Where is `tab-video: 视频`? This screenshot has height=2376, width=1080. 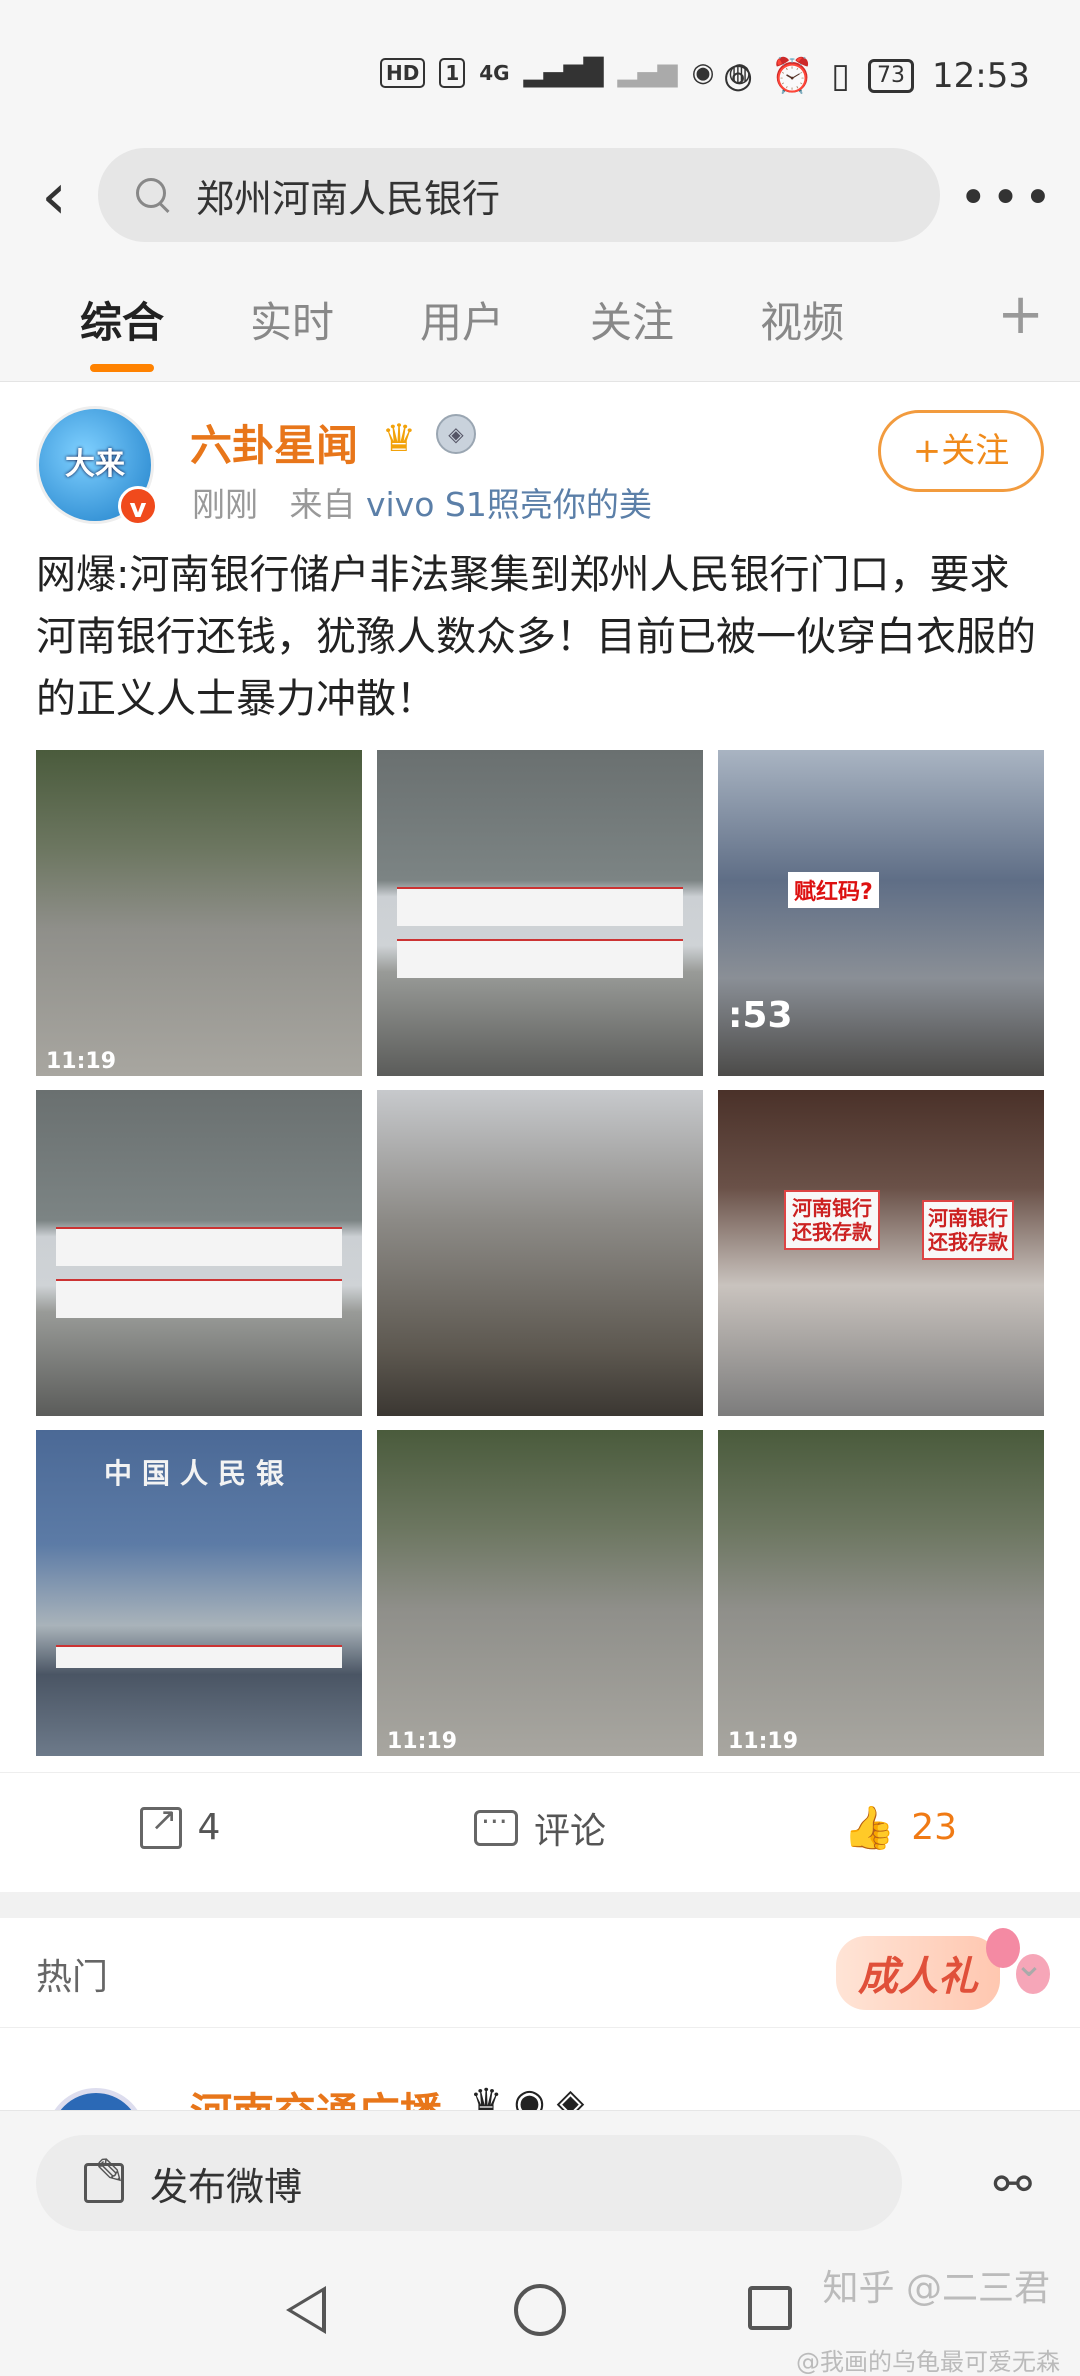
tab-video: 视频 is located at coordinates (802, 319).